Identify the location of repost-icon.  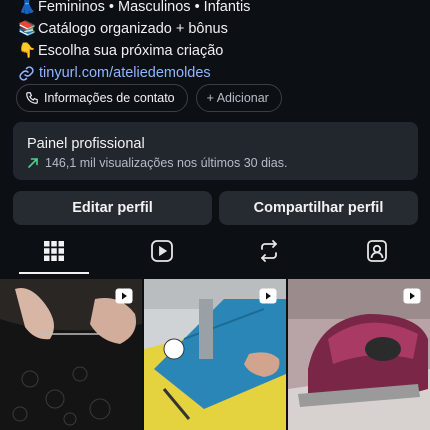
(269, 251).